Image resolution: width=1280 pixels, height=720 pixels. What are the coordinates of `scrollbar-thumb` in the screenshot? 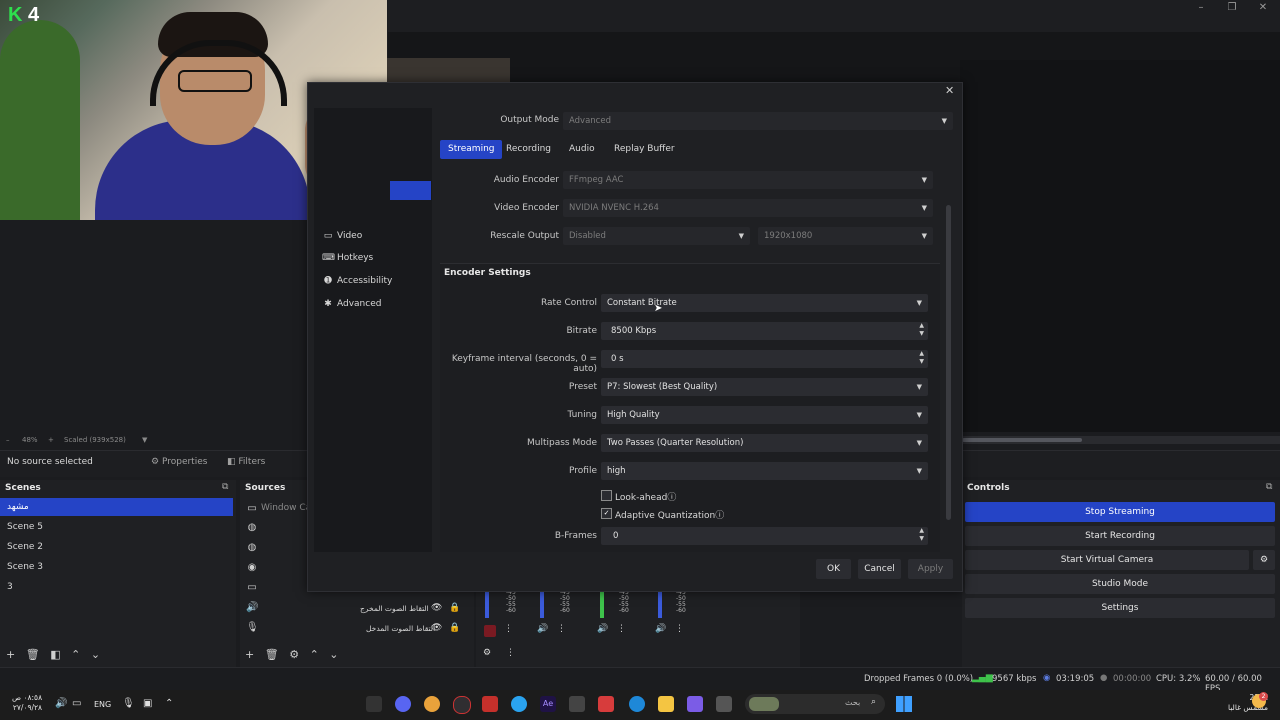 It's located at (1022, 440).